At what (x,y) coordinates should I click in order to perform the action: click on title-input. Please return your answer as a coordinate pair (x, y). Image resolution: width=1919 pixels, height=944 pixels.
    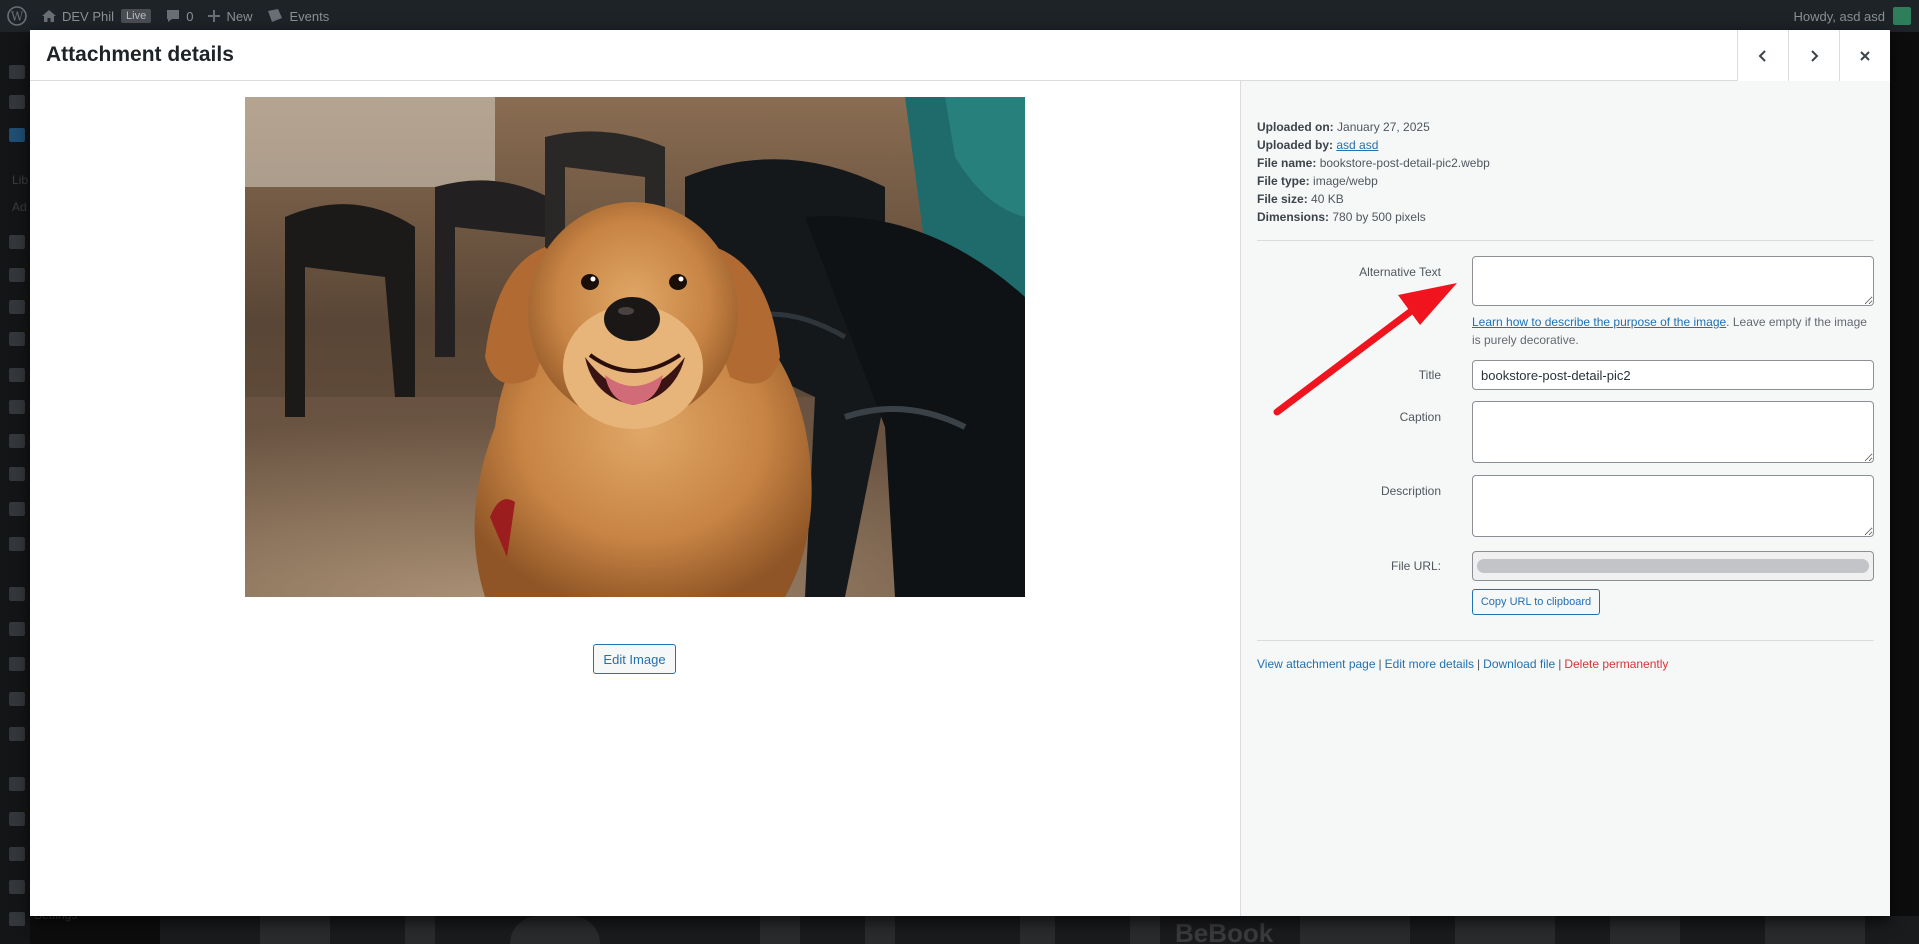
    Looking at the image, I should click on (1673, 375).